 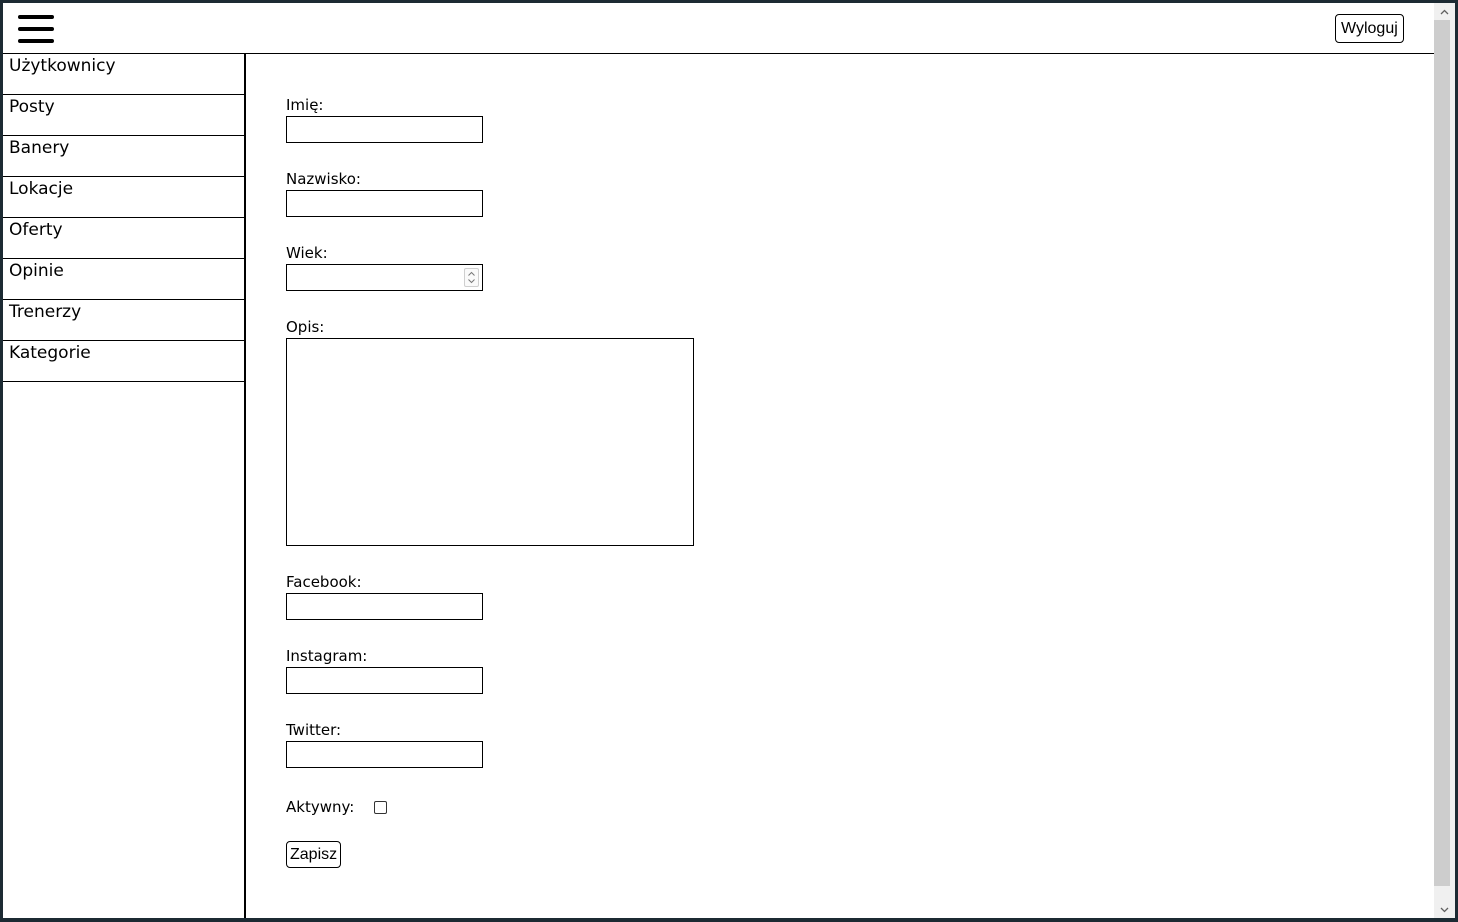 I want to click on active-field-group: Aktywny:, so click(x=337, y=807).